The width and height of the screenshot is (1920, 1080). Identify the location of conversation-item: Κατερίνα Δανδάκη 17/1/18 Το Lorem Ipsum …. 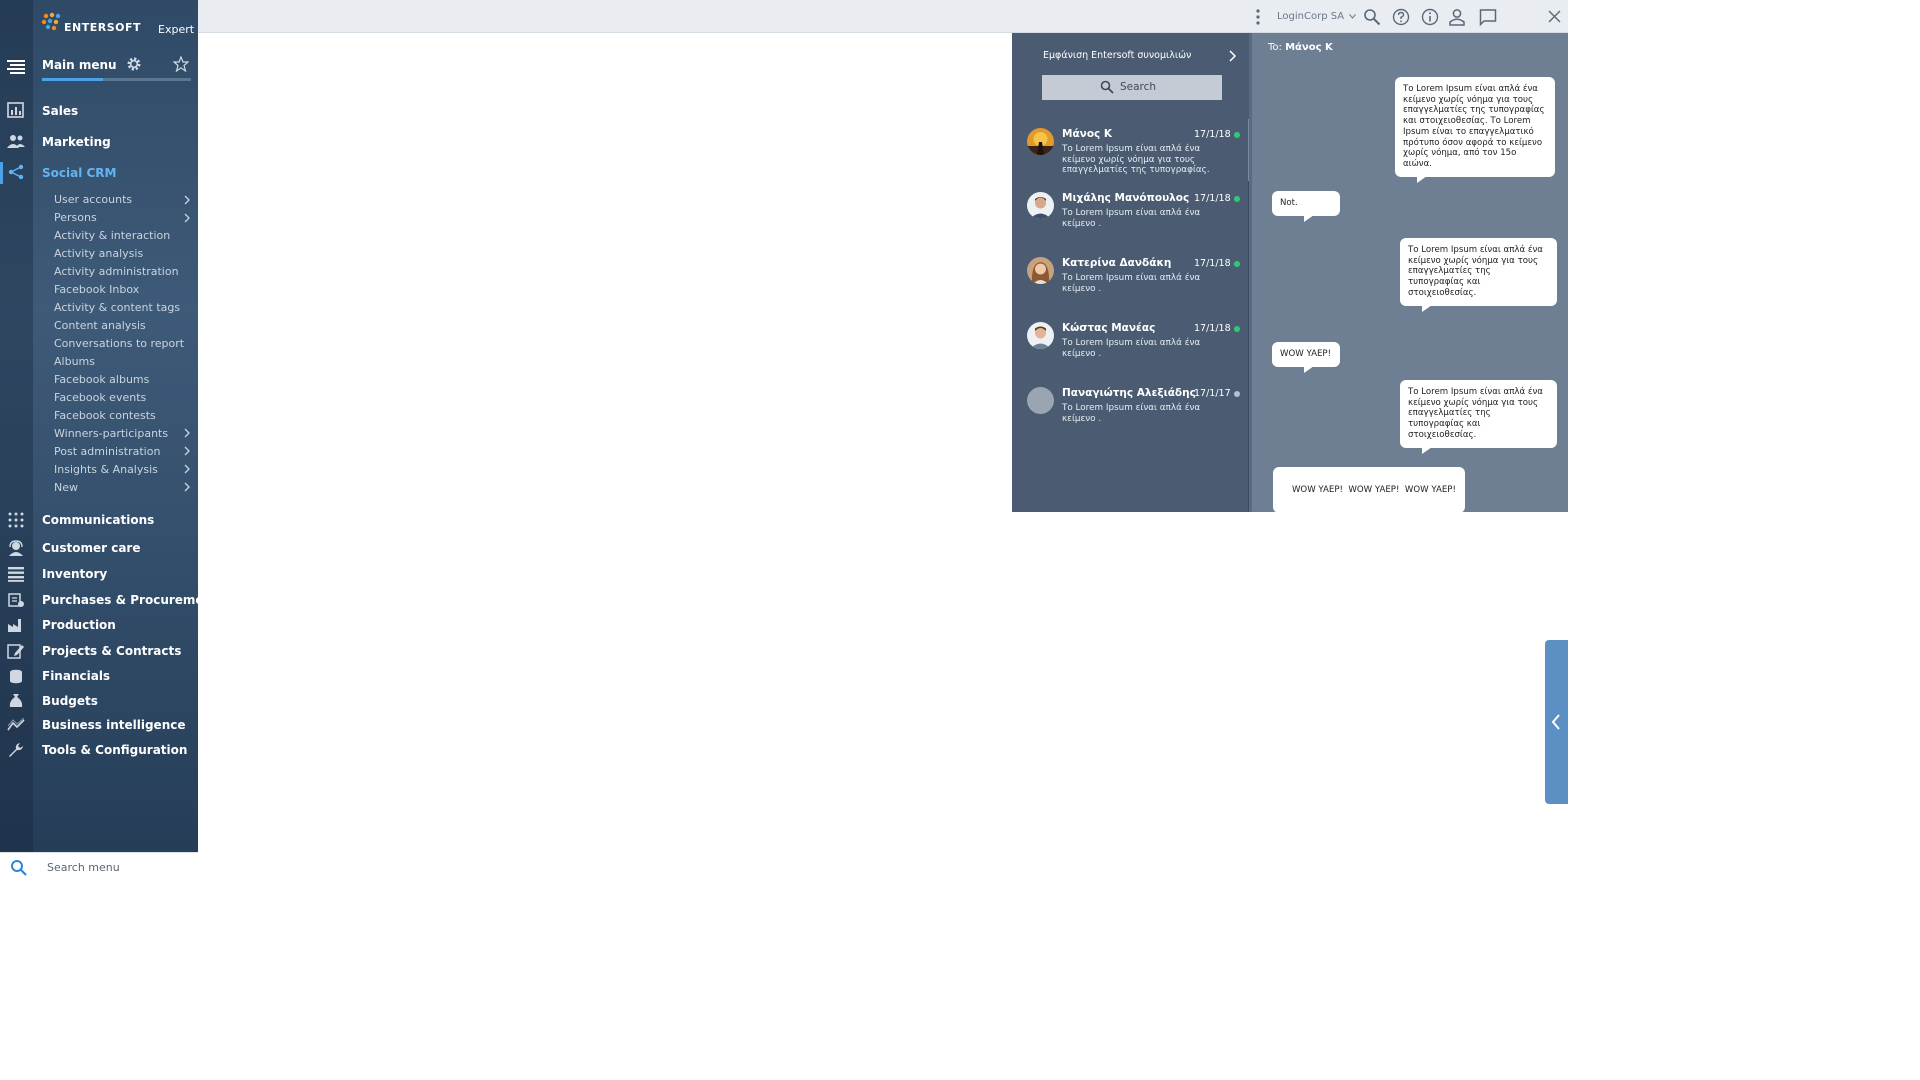
(1130, 287).